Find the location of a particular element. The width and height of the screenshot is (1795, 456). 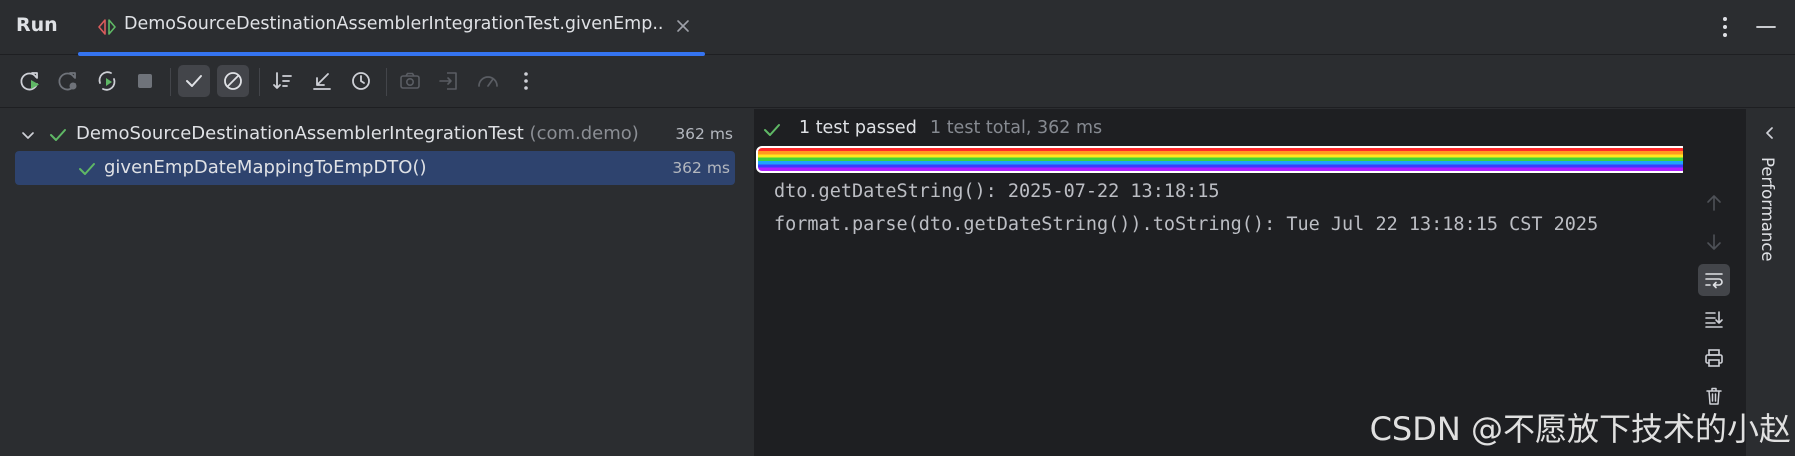

import-tests-icon is located at coordinates (322, 81).